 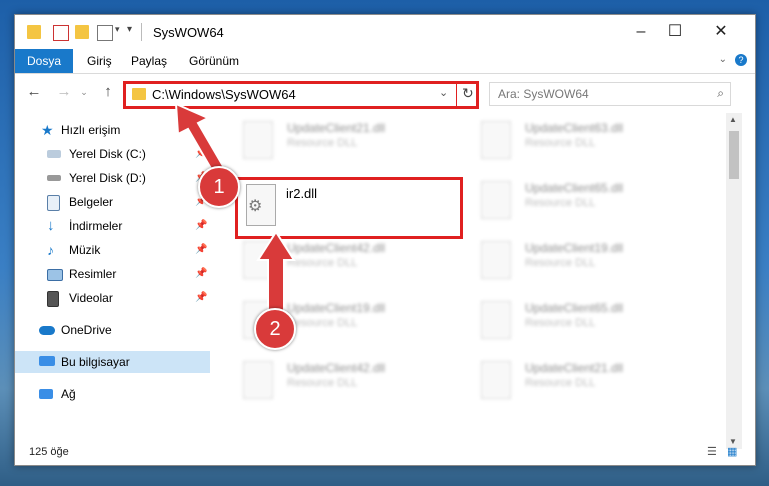 What do you see at coordinates (275, 329) in the screenshot?
I see `step-badge-2: 2` at bounding box center [275, 329].